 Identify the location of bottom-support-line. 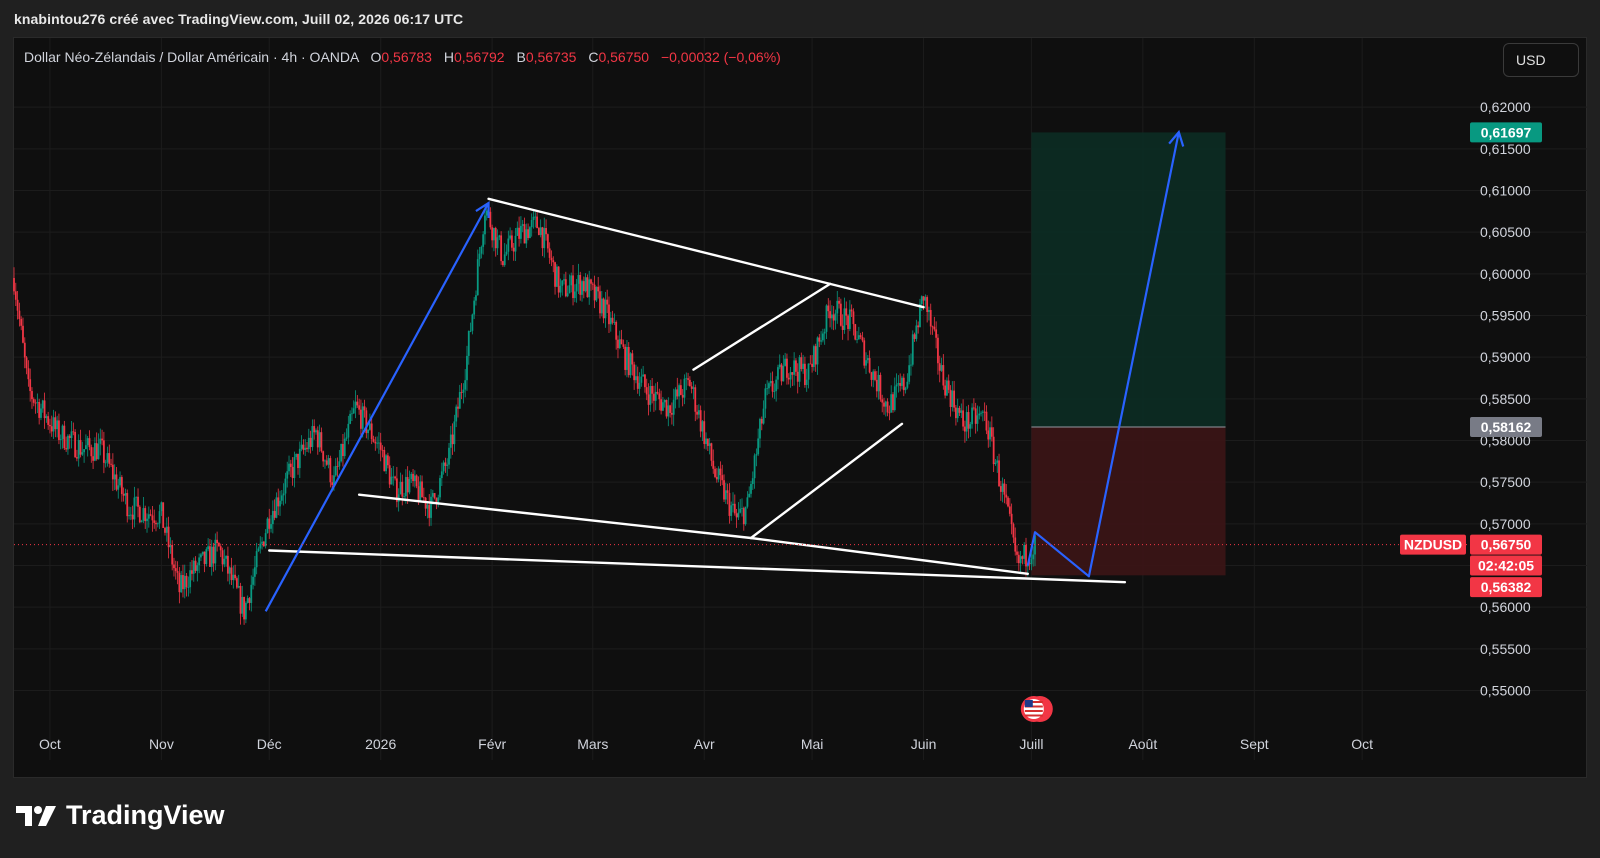
(697, 566).